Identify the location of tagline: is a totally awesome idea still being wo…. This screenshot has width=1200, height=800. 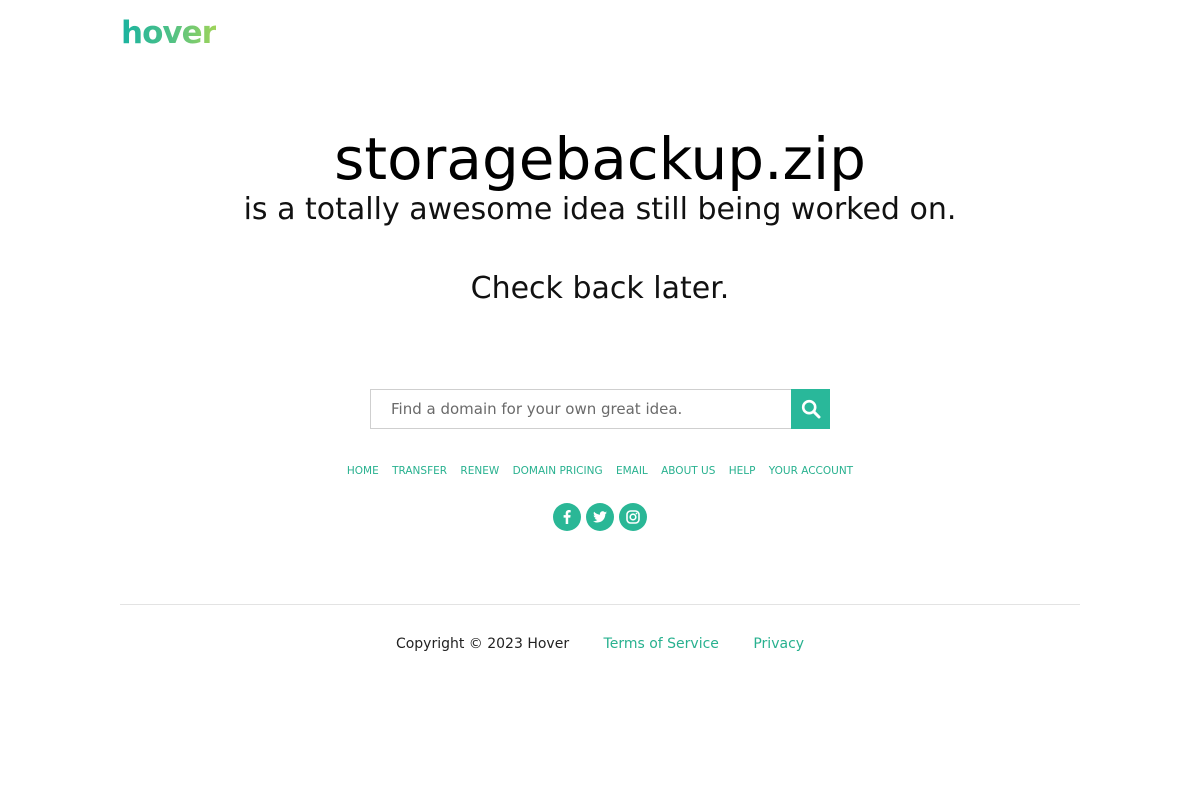
(600, 209).